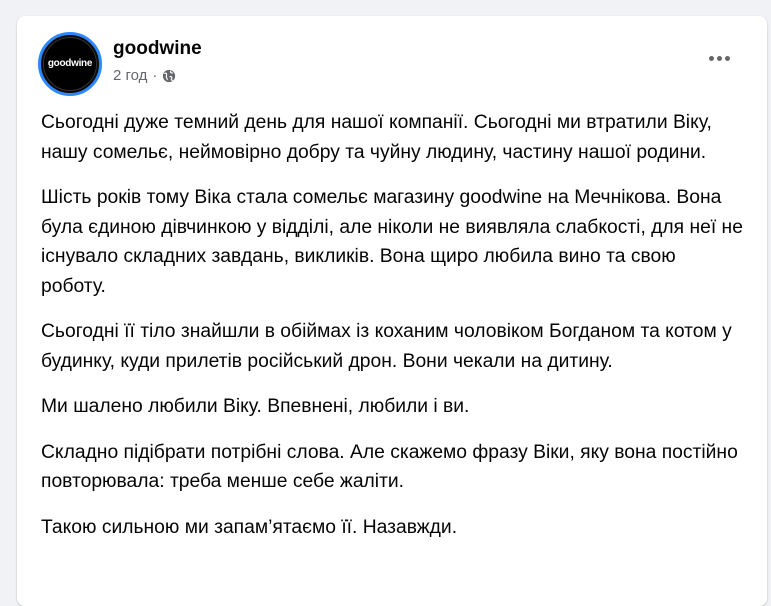 Image resolution: width=771 pixels, height=606 pixels. I want to click on post-time: 2 год, so click(130, 75).